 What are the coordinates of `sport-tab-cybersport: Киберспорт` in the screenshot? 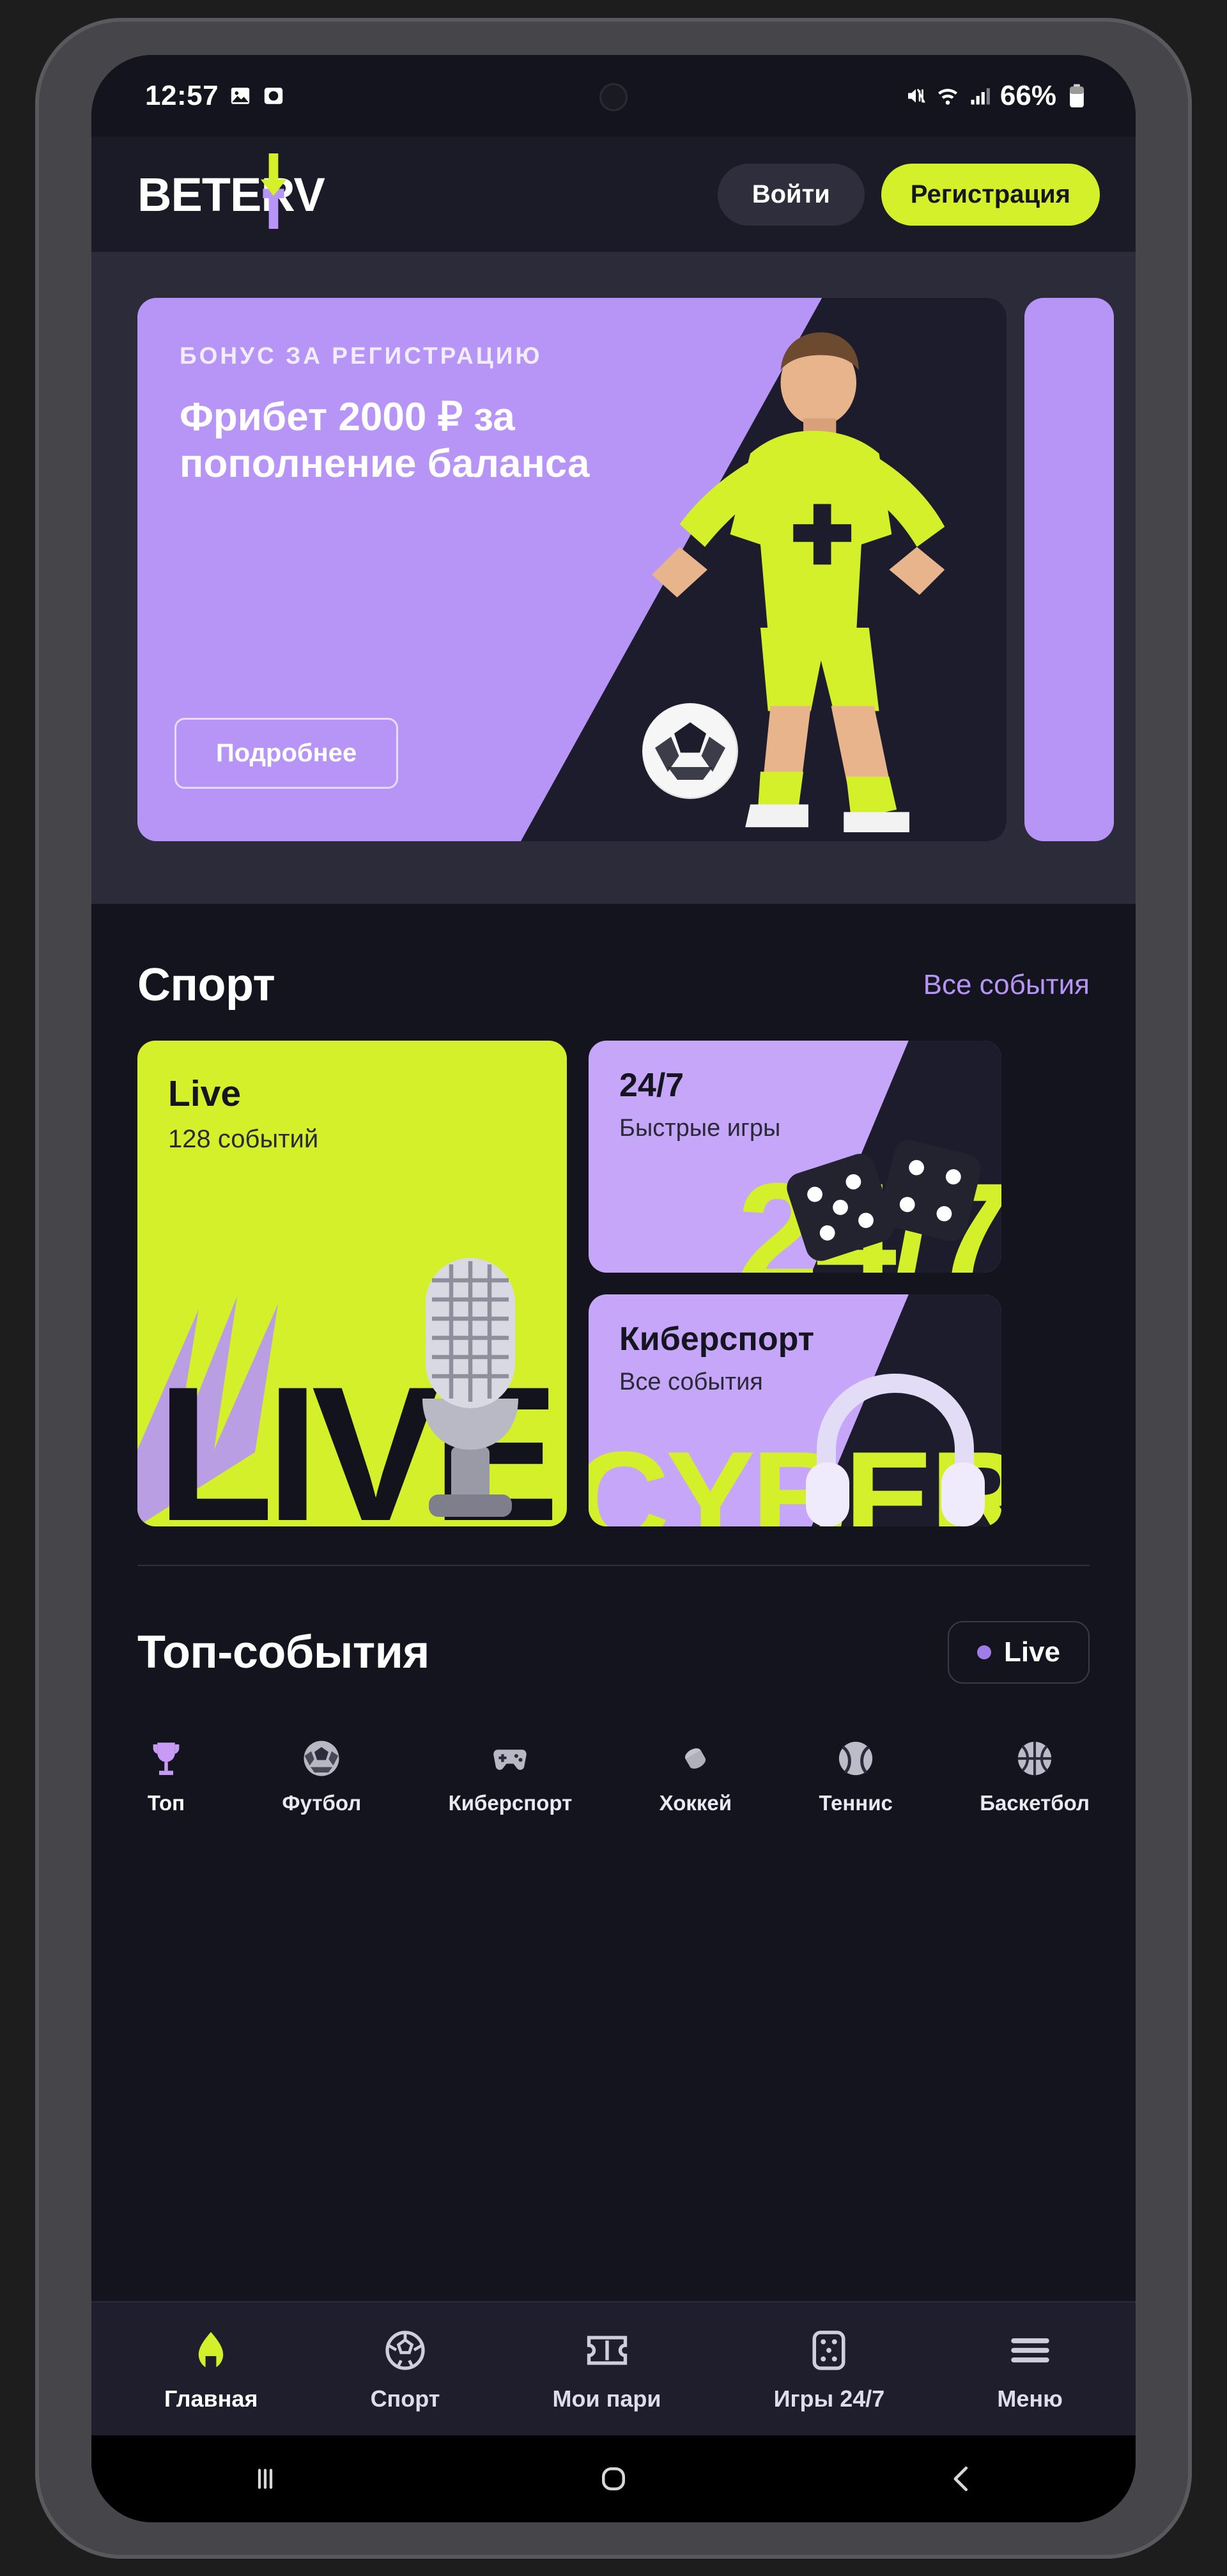 It's located at (510, 1775).